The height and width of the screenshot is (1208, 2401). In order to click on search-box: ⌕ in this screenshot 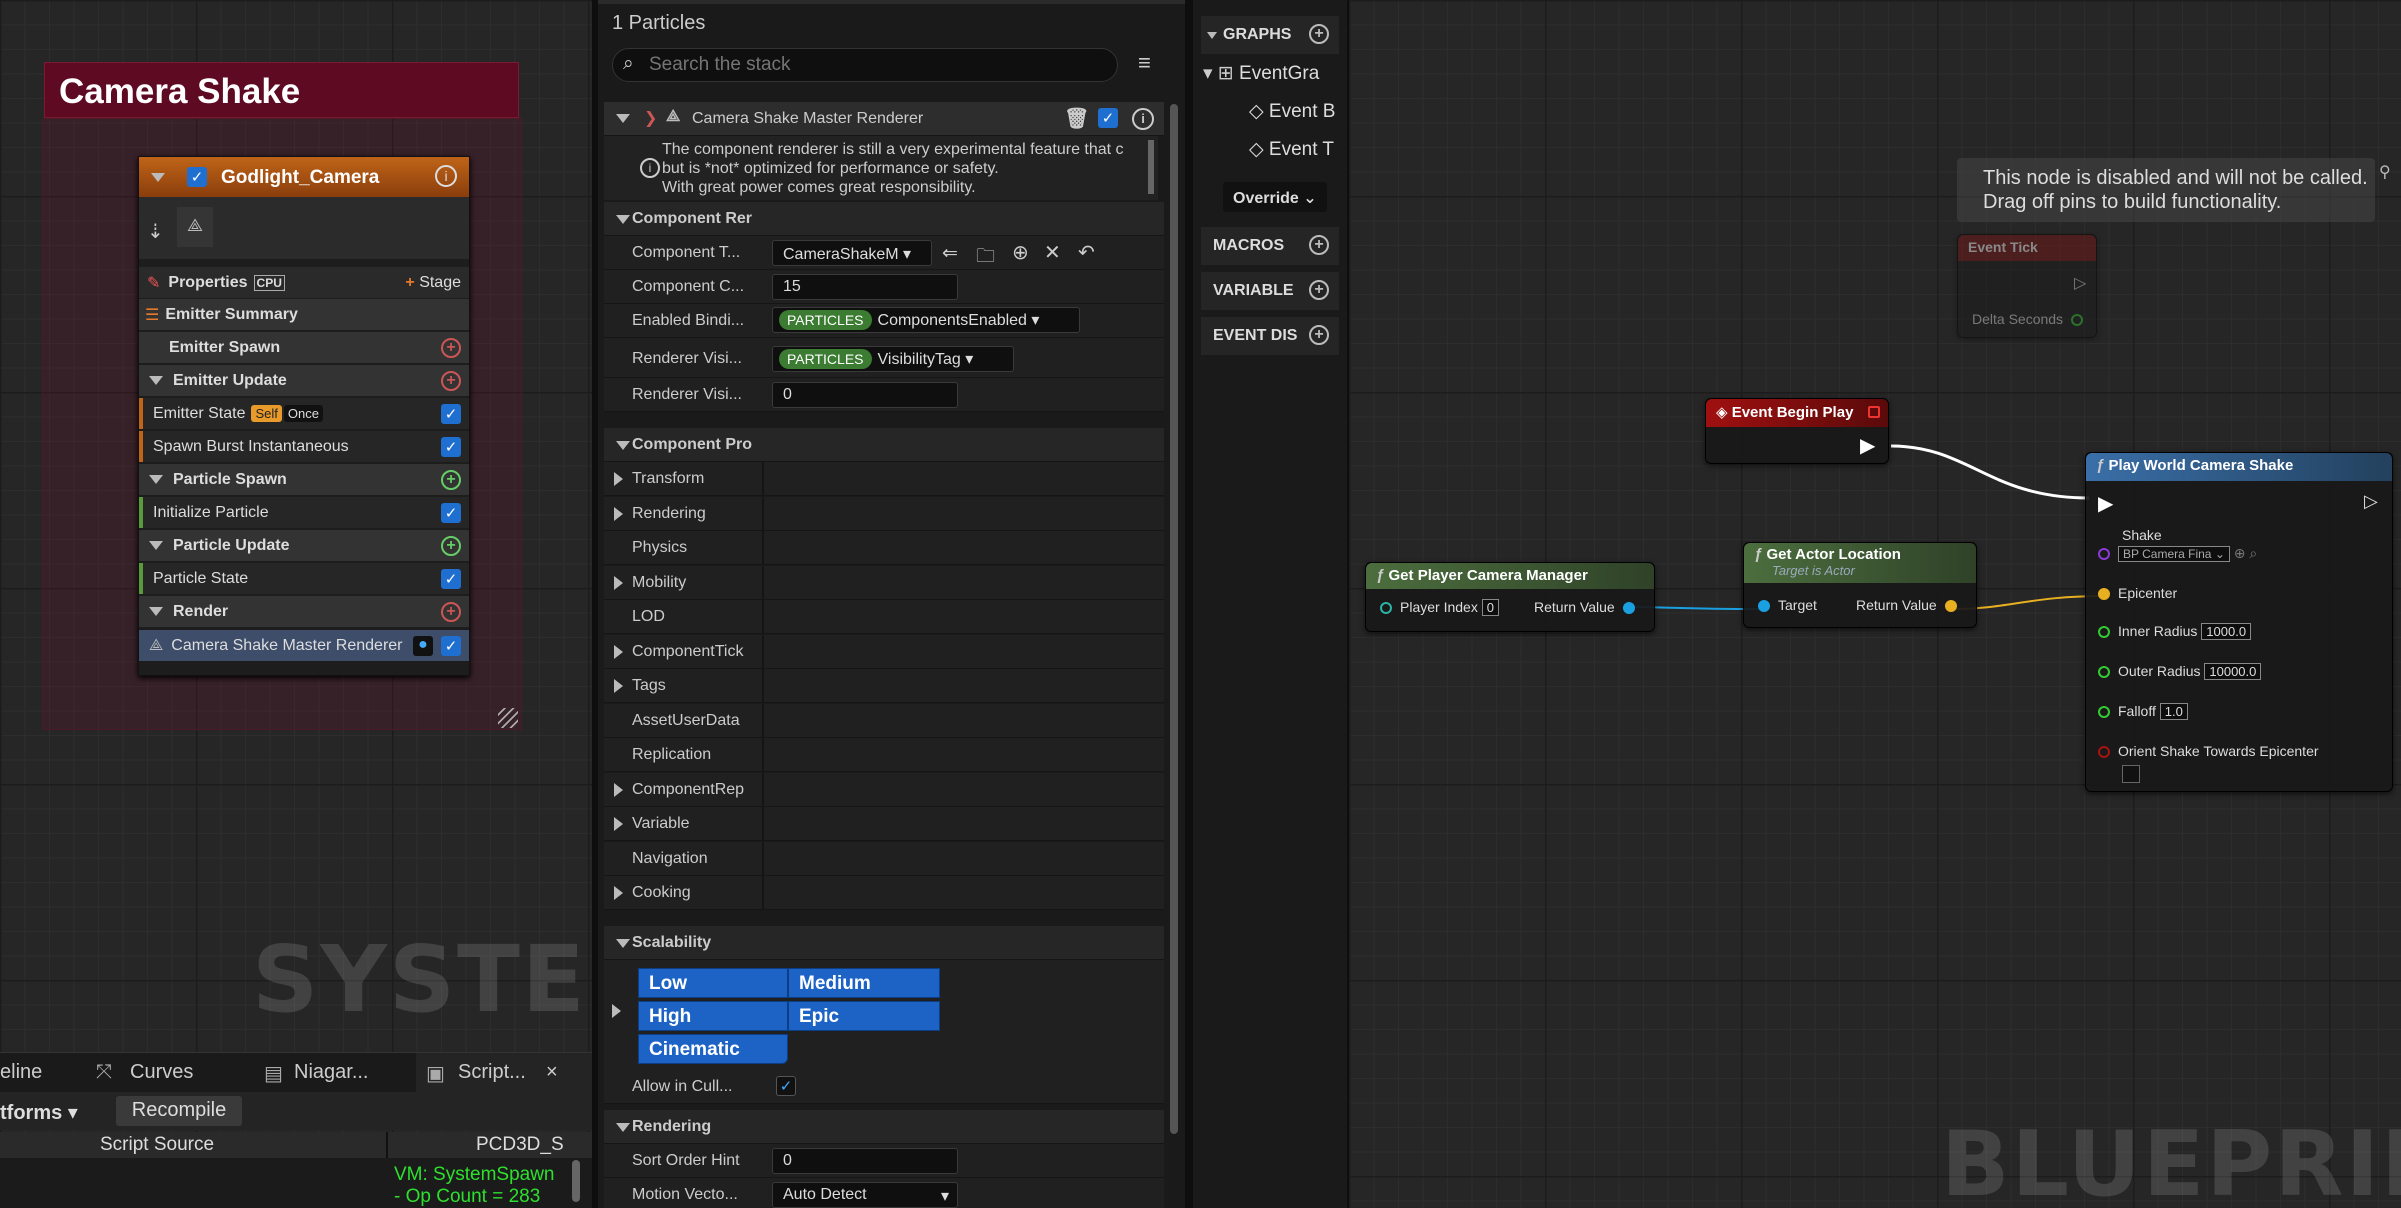, I will do `click(865, 65)`.